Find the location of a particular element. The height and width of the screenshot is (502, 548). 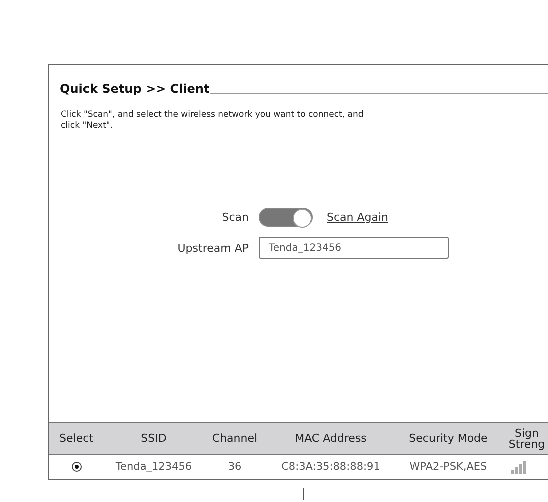

select-radio is located at coordinates (77, 467).